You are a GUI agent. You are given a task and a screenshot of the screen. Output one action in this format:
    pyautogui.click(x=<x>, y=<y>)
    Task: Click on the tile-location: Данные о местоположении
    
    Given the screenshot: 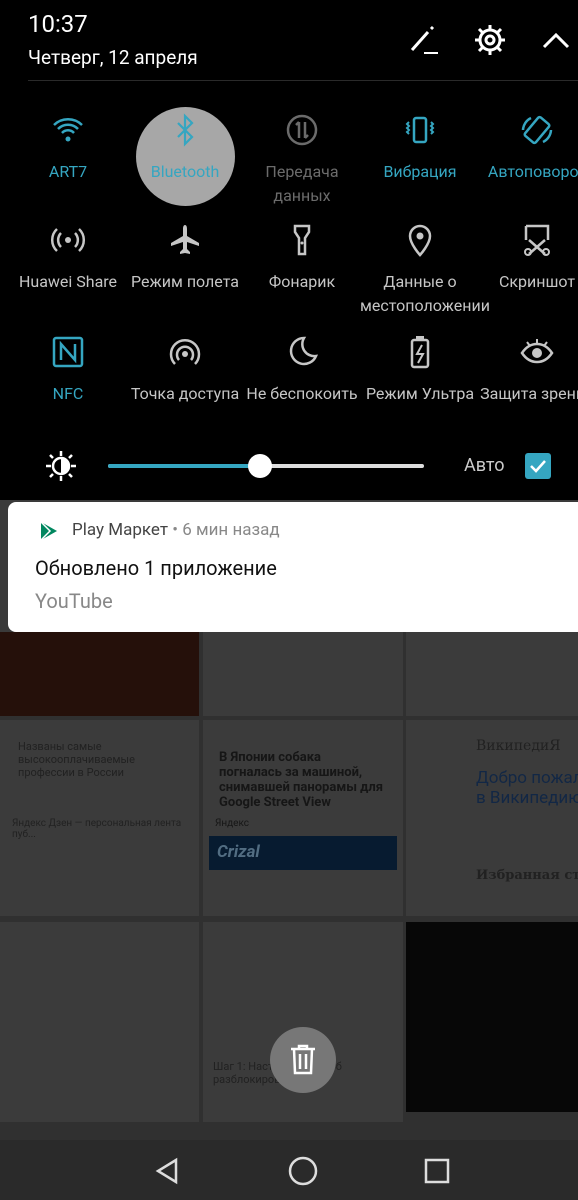 What is the action you would take?
    pyautogui.click(x=425, y=270)
    